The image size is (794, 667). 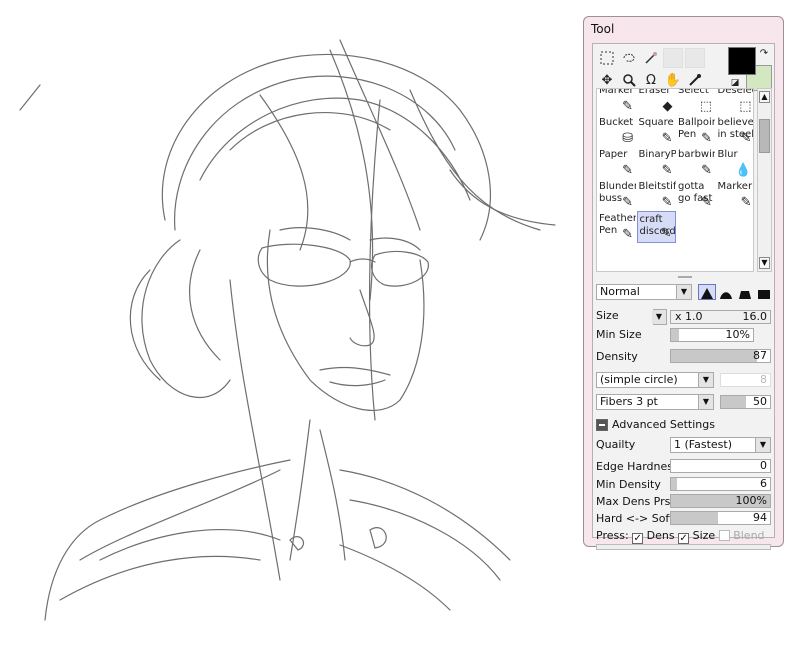 I want to click on hard-soft-label: Hard <-> Soft, so click(x=635, y=518).